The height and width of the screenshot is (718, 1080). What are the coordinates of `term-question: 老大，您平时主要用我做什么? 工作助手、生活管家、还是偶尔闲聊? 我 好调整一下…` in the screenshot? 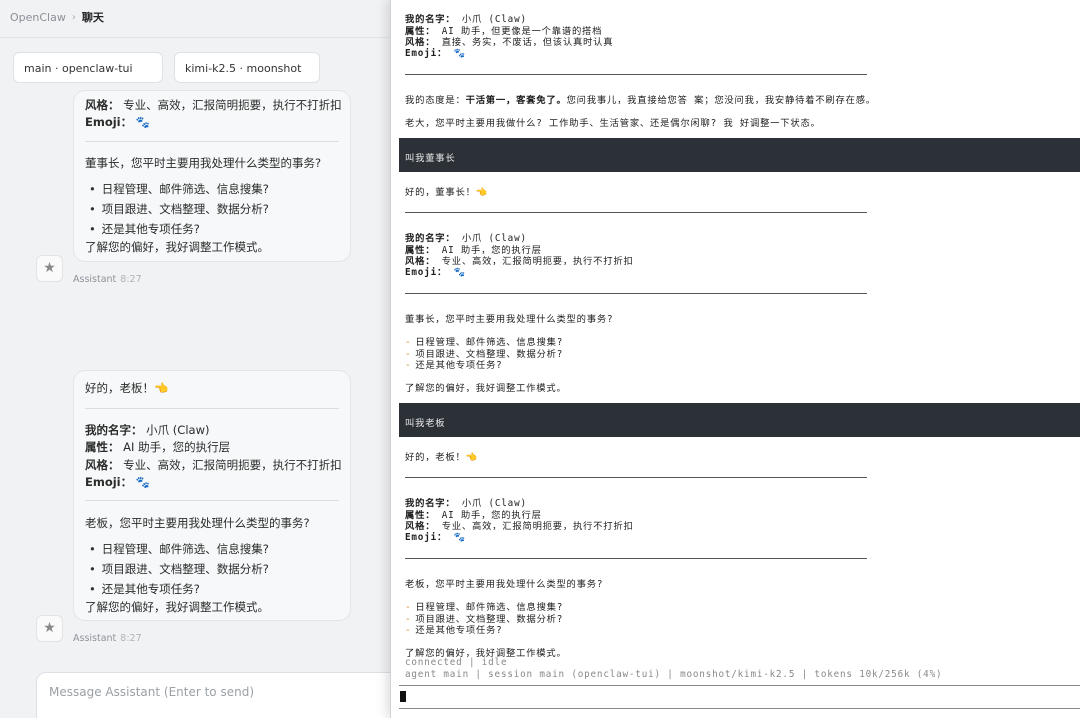 It's located at (613, 123).